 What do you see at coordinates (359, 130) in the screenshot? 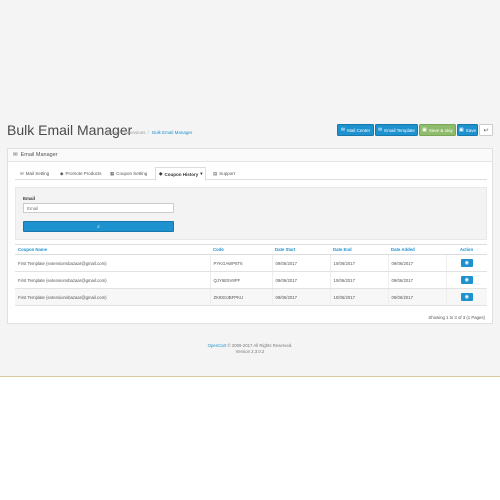
I see `mail-center-label: Mail Center` at bounding box center [359, 130].